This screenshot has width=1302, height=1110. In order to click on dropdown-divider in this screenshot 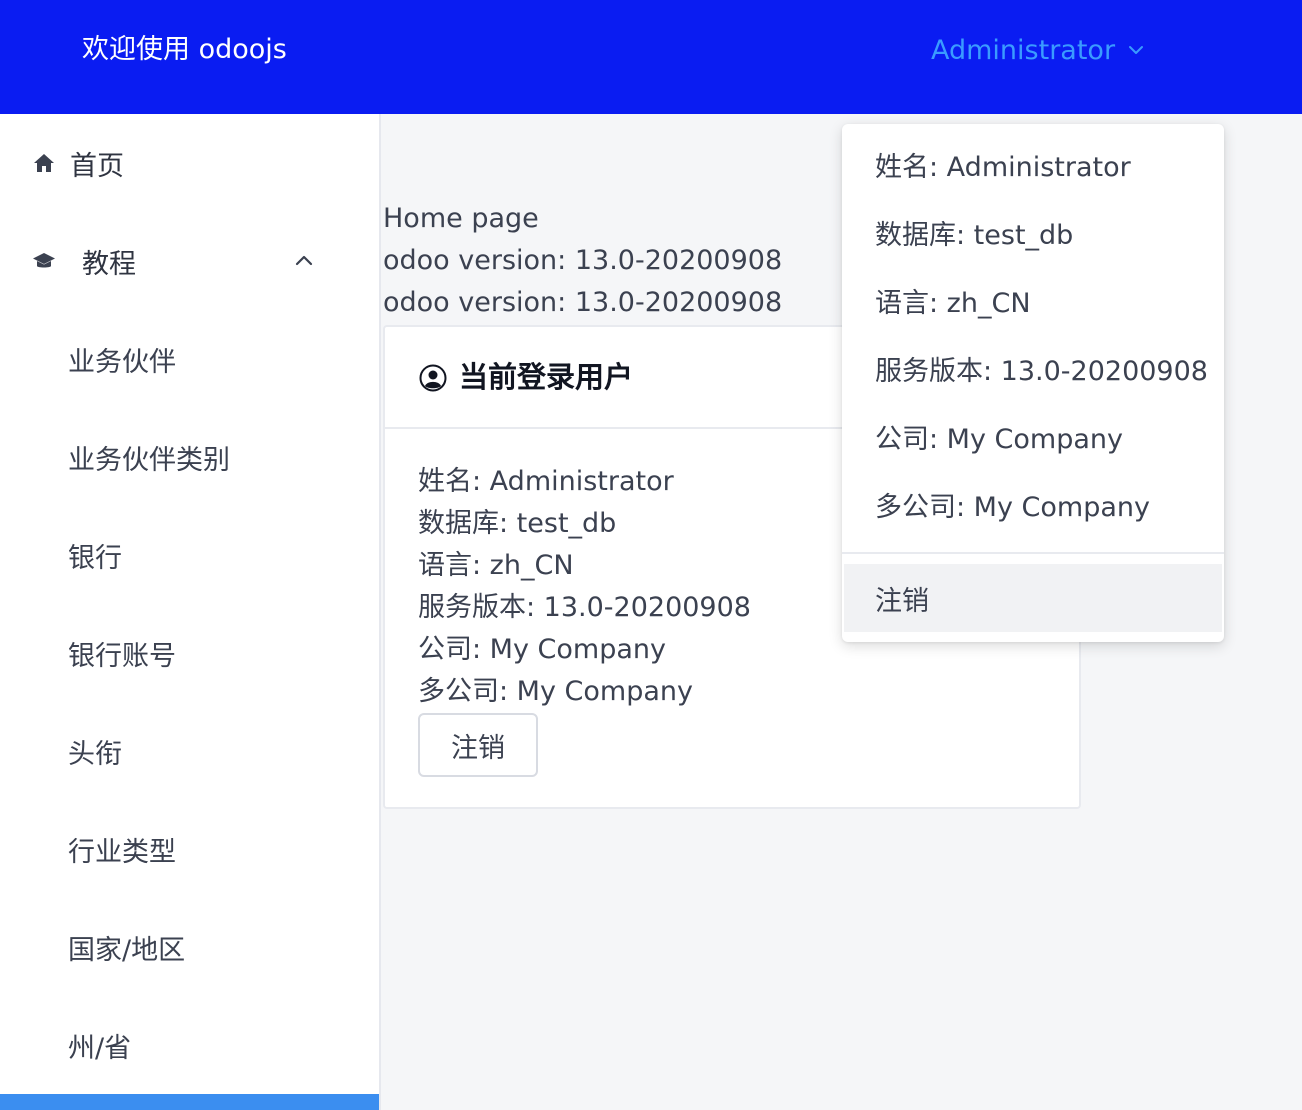, I will do `click(1033, 553)`.